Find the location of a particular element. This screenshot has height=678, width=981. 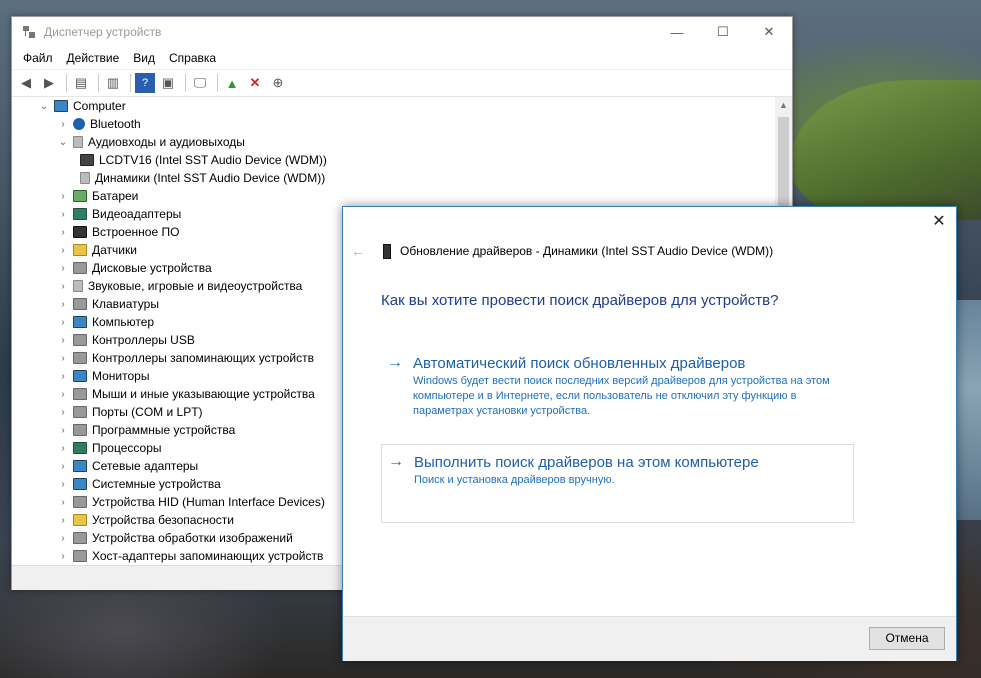

tree-item-label: Устройства безопасности is located at coordinates (163, 520).